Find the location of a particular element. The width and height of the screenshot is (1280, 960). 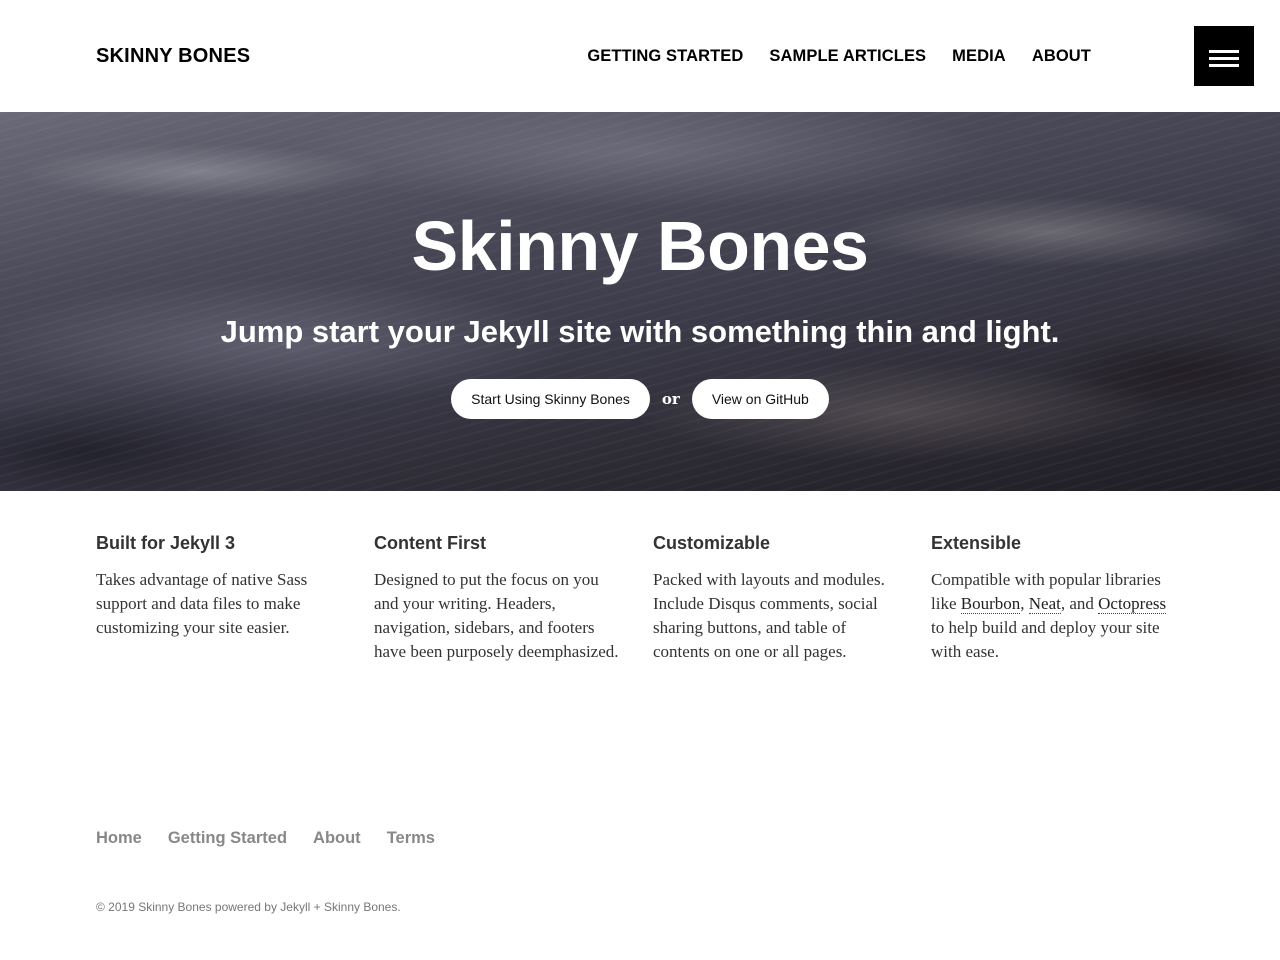

nav-link-media: MEDIA is located at coordinates (979, 56).